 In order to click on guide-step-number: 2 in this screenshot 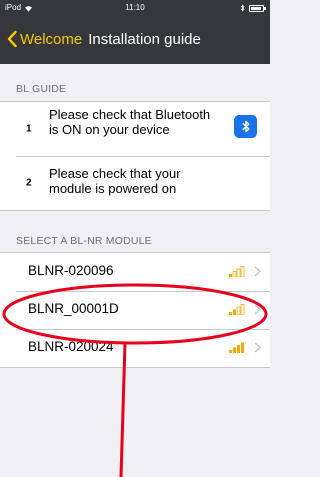, I will do `click(29, 183)`.